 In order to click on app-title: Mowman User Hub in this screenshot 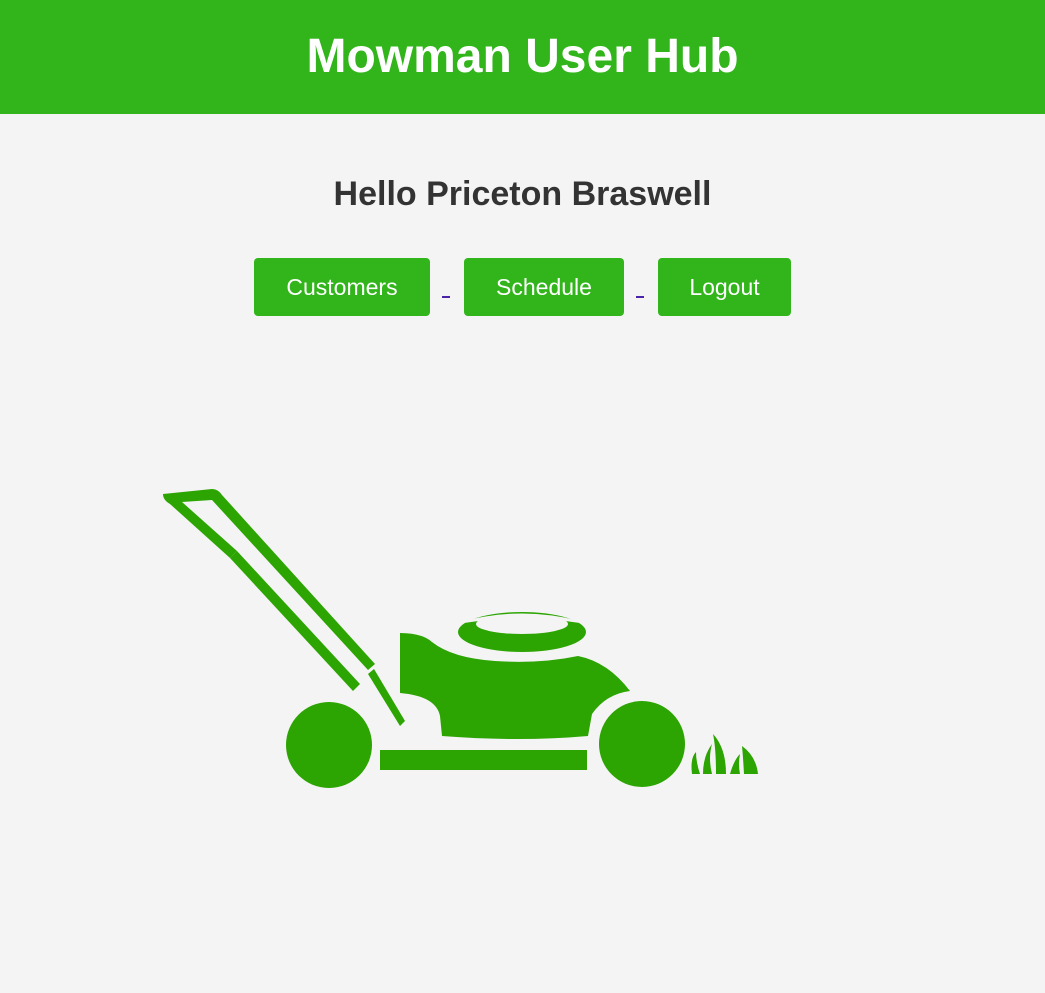, I will do `click(522, 56)`.